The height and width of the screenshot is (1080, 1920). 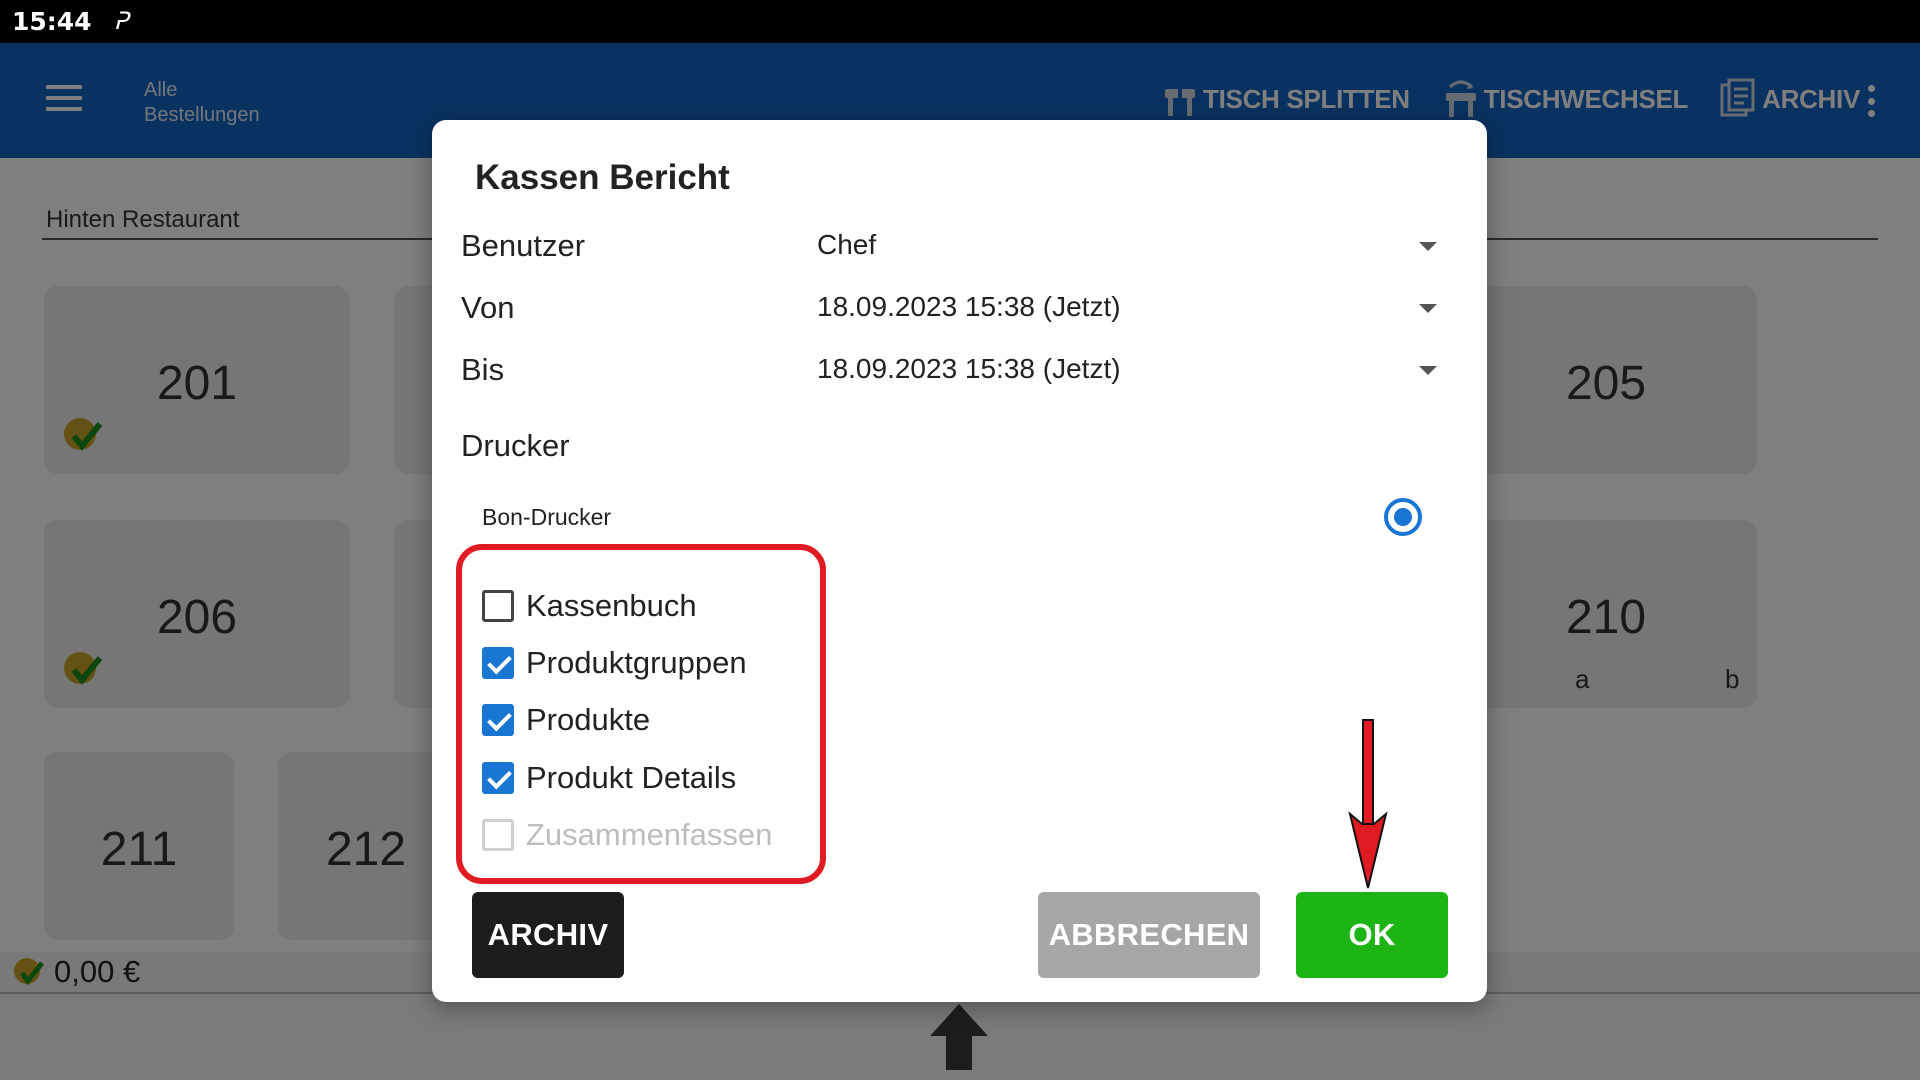 What do you see at coordinates (1372, 935) in the screenshot?
I see `ok-button: OK` at bounding box center [1372, 935].